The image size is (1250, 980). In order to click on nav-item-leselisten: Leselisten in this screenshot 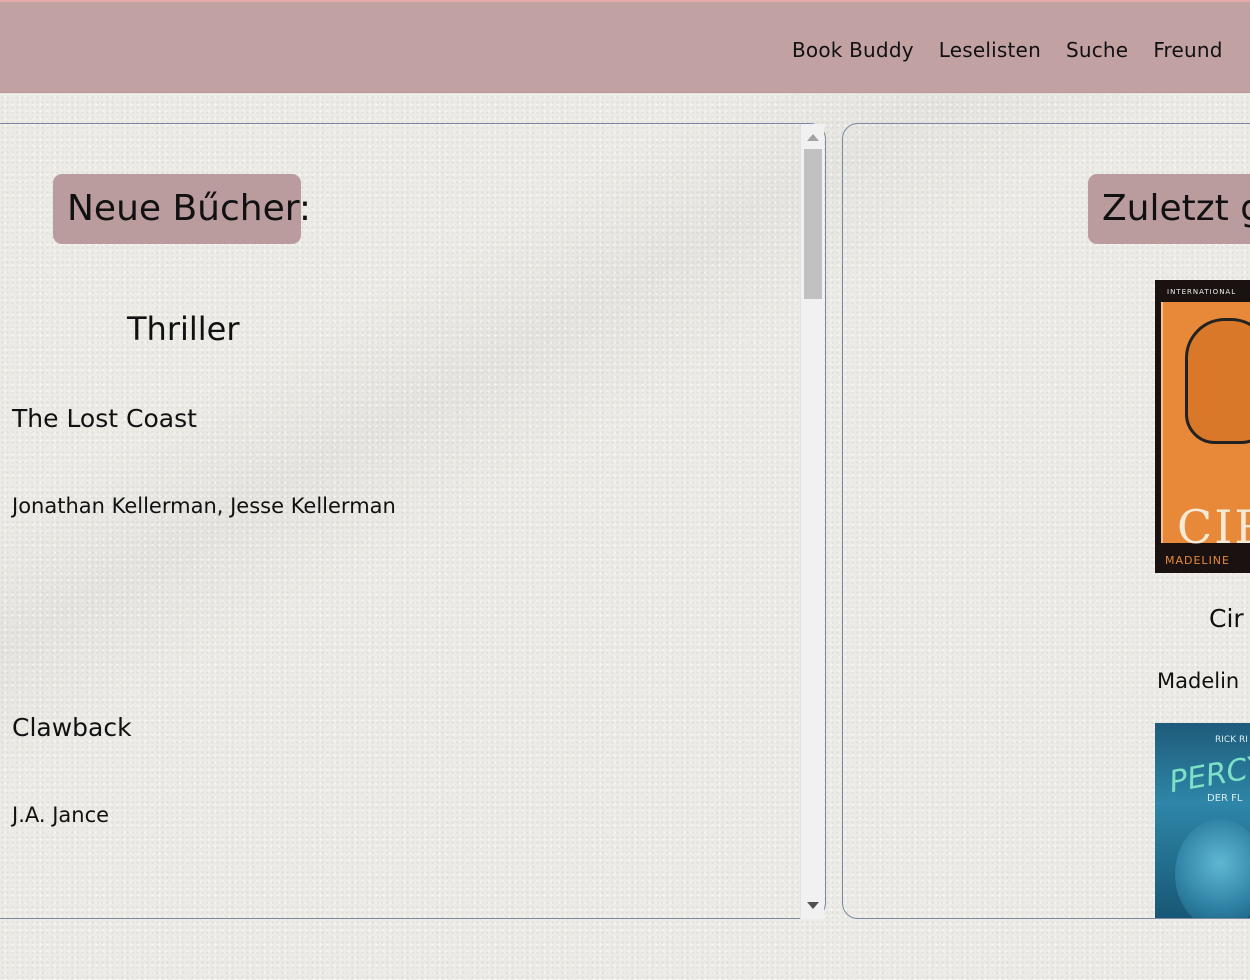, I will do `click(990, 50)`.